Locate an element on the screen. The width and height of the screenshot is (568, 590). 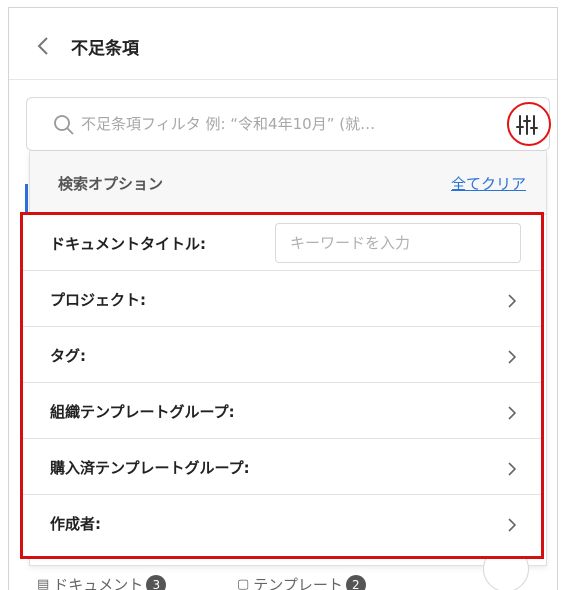
option-org-template-group: 組織テンプレートグループ: is located at coordinates (282, 411).